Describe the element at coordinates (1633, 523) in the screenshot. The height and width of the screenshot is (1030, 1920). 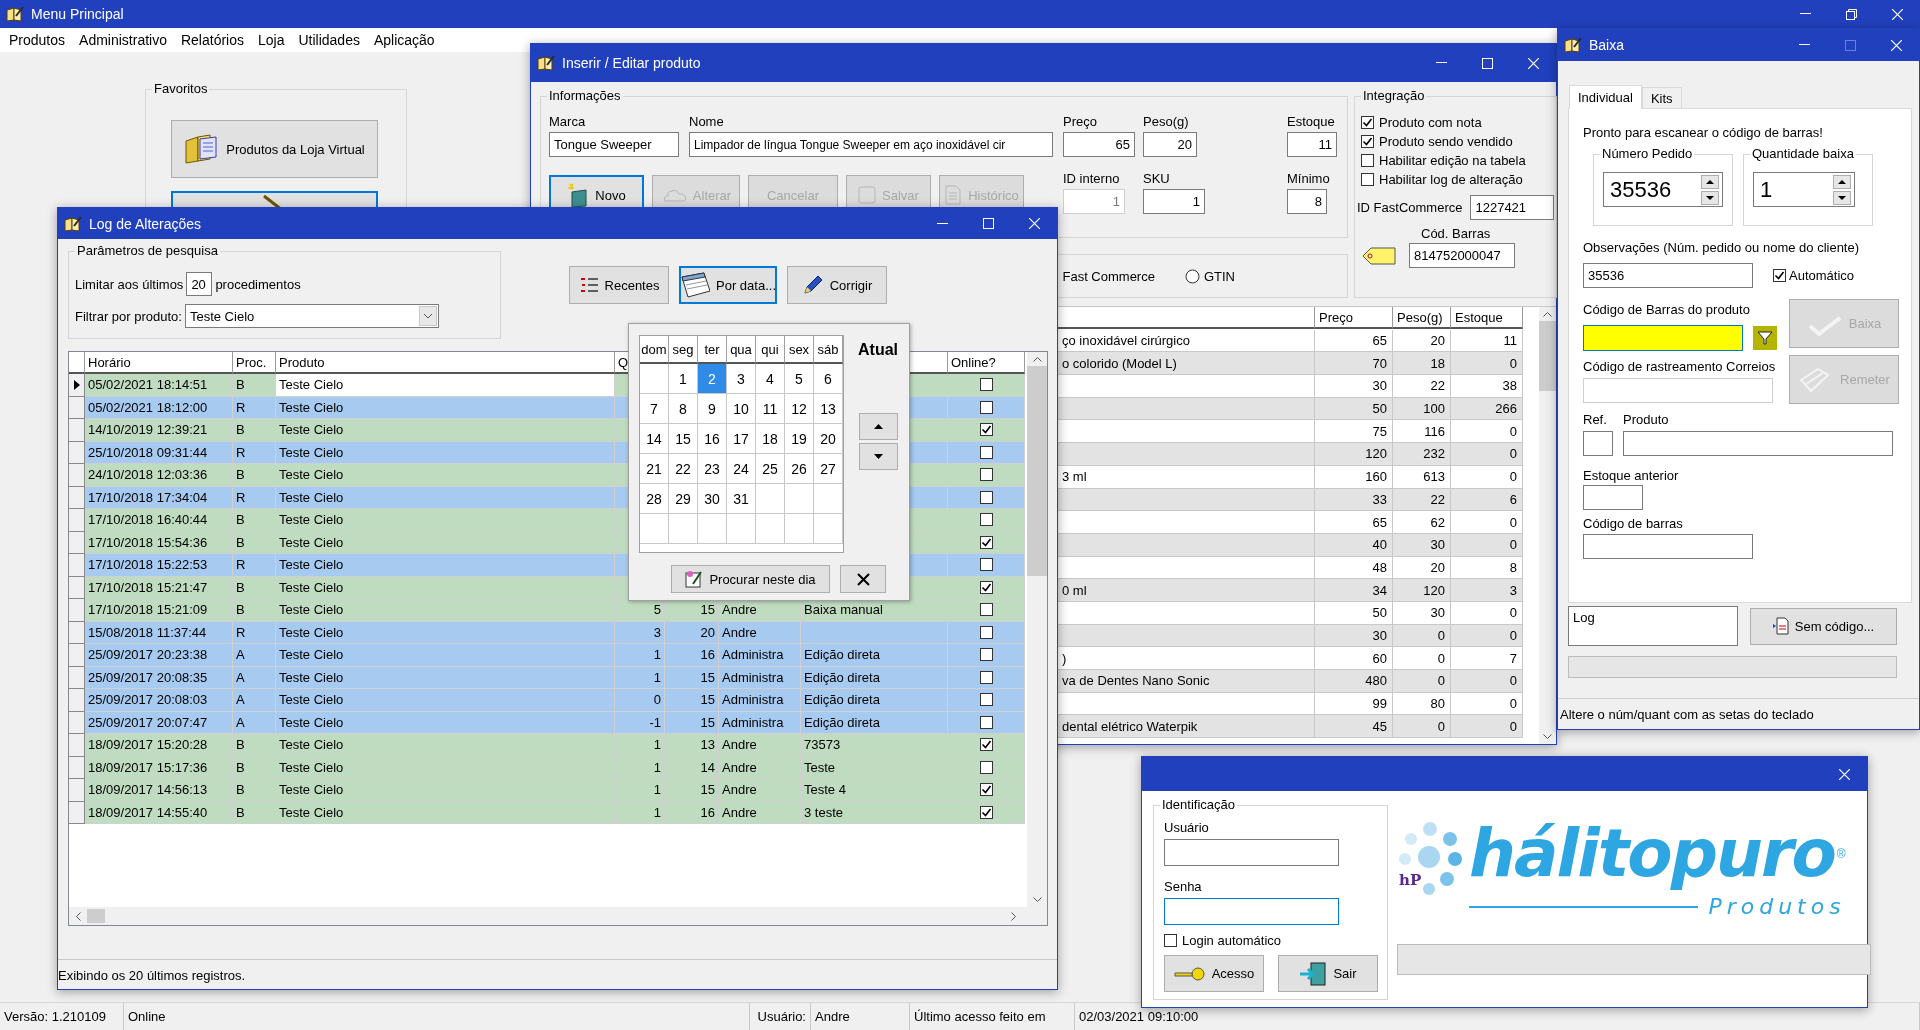
I see `field-label: Código de barras` at that location.